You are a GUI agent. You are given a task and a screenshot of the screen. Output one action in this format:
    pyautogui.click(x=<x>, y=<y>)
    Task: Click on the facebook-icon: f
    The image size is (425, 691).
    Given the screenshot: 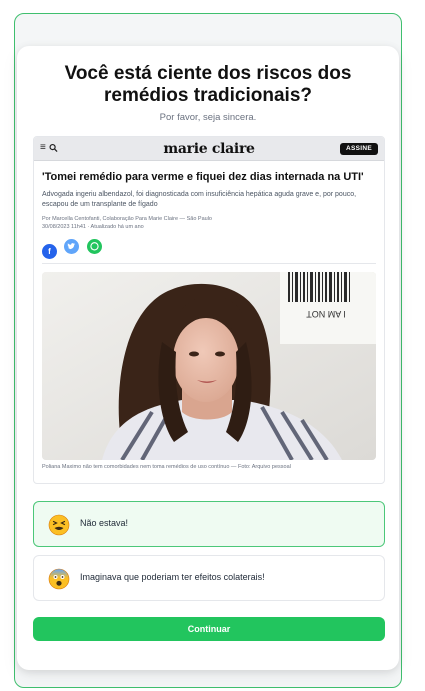 What is the action you would take?
    pyautogui.click(x=49, y=251)
    